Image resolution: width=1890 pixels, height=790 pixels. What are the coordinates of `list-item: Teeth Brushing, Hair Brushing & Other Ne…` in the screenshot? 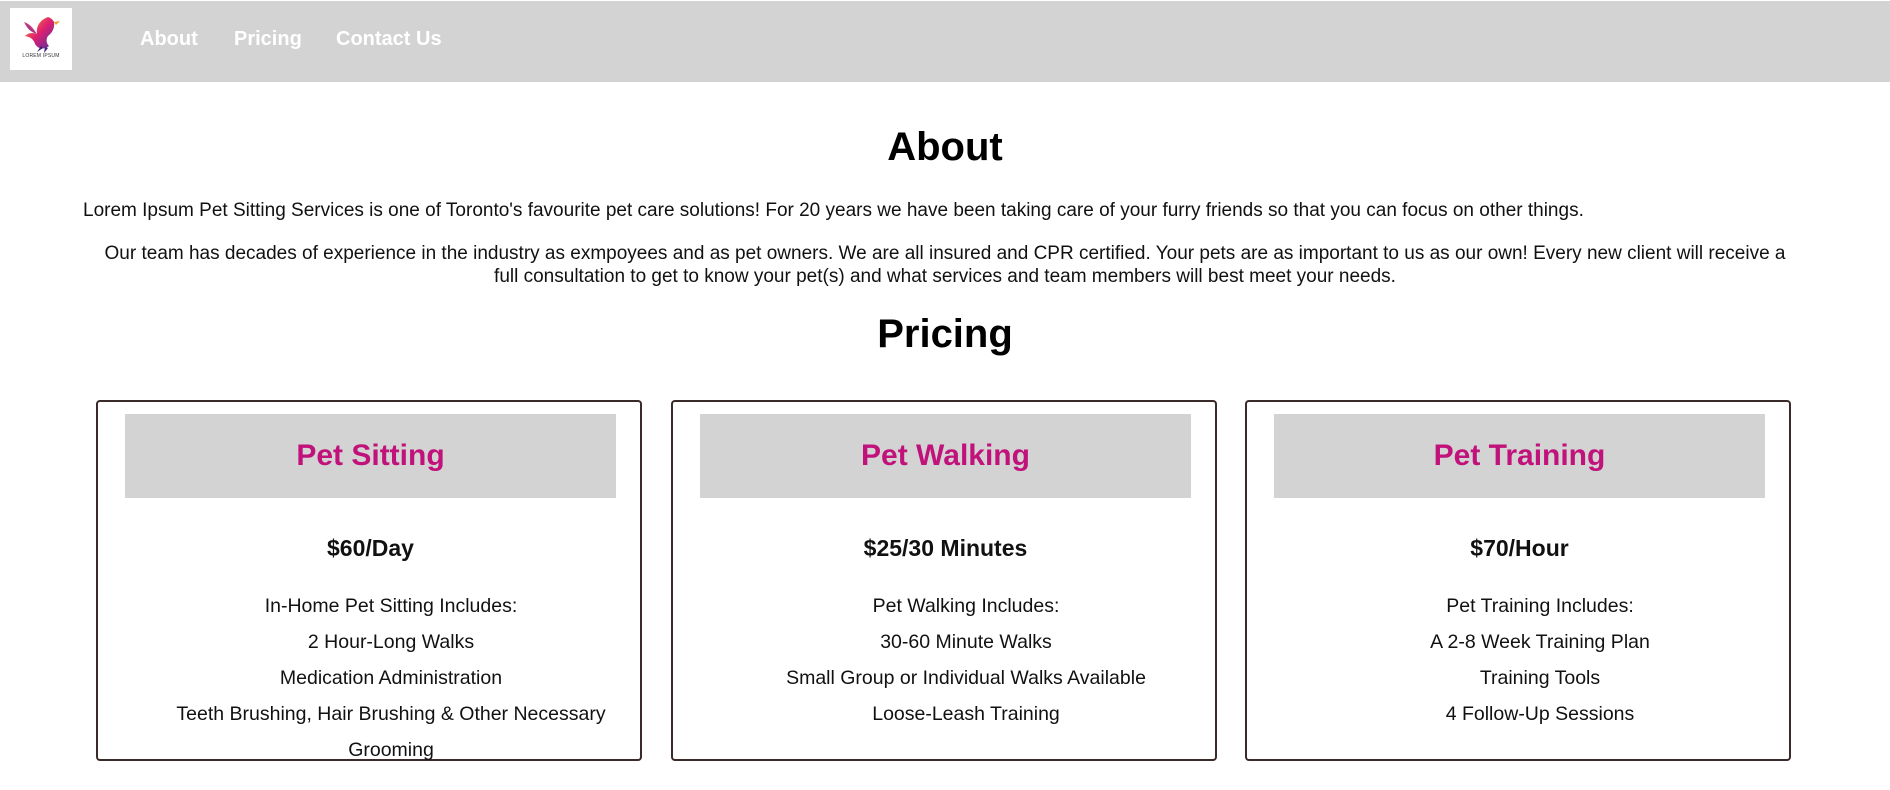 It's located at (391, 732).